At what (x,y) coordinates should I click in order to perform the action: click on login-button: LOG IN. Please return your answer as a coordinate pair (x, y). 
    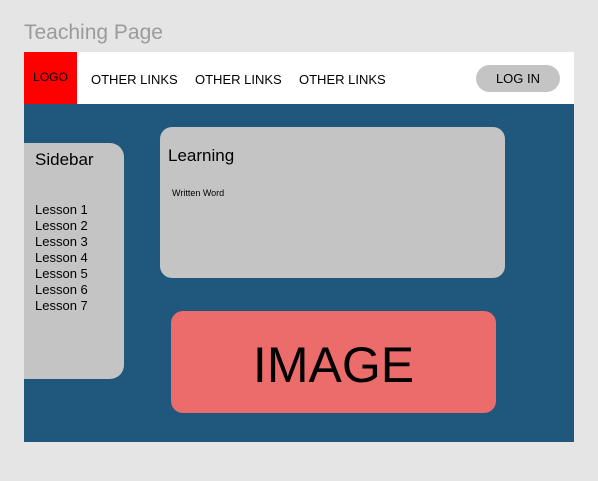
    Looking at the image, I should click on (518, 78).